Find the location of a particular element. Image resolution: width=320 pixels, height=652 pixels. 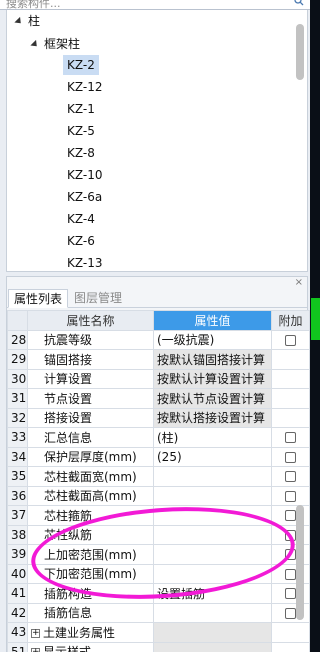

table-row: 38 芯柱纵筋 is located at coordinates (158, 534).